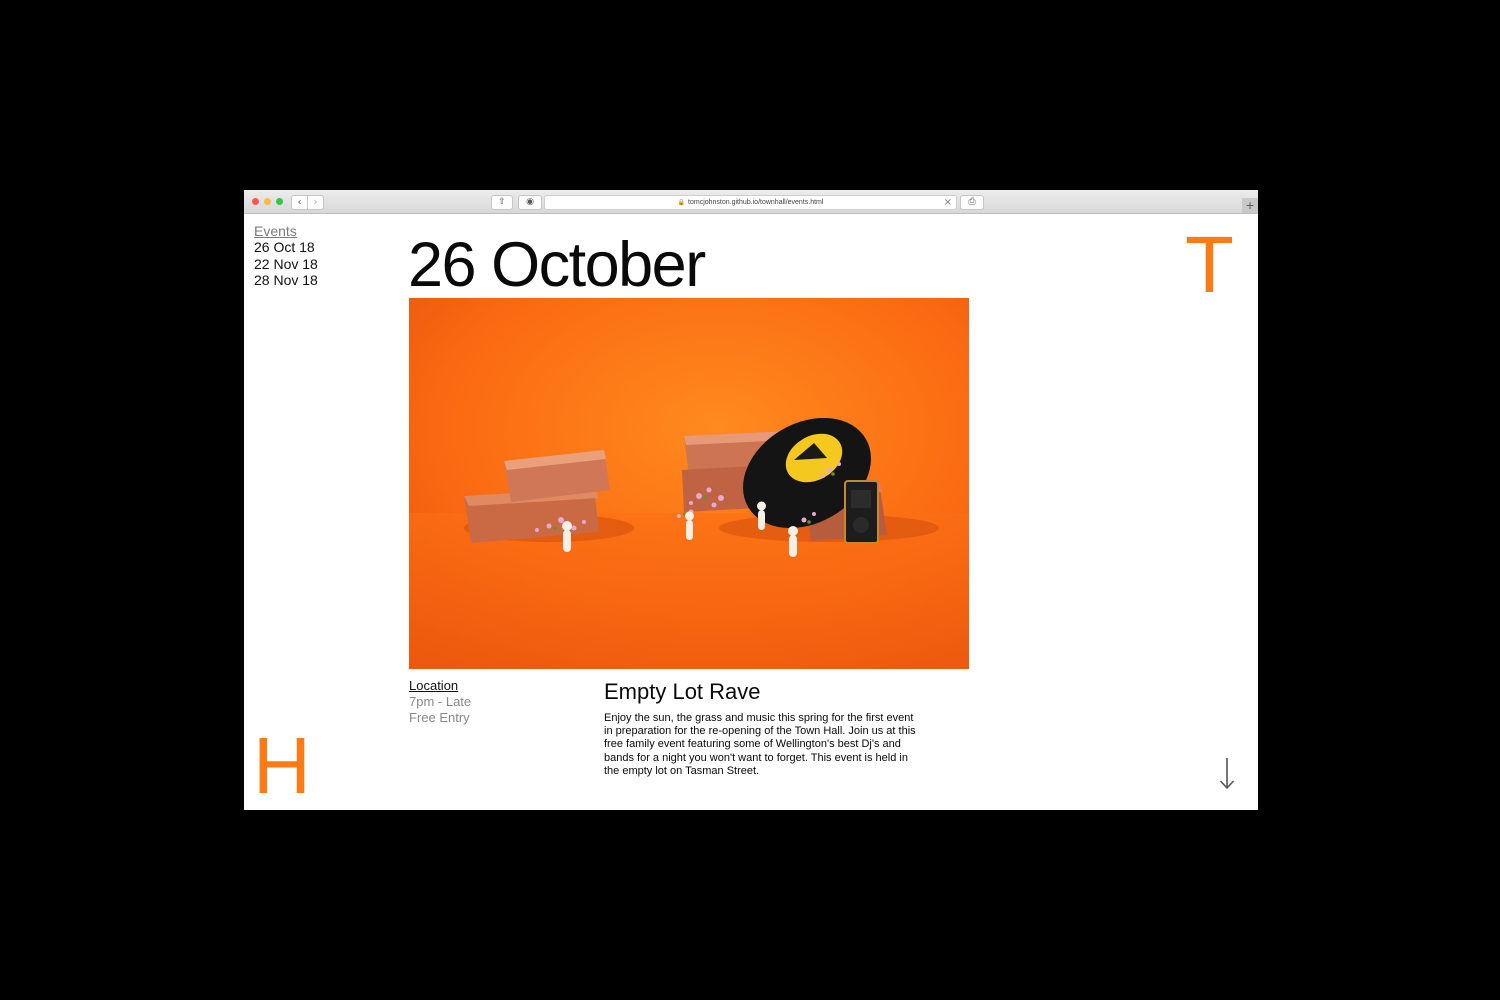  Describe the element at coordinates (255, 201) in the screenshot. I see `close-window-button` at that location.